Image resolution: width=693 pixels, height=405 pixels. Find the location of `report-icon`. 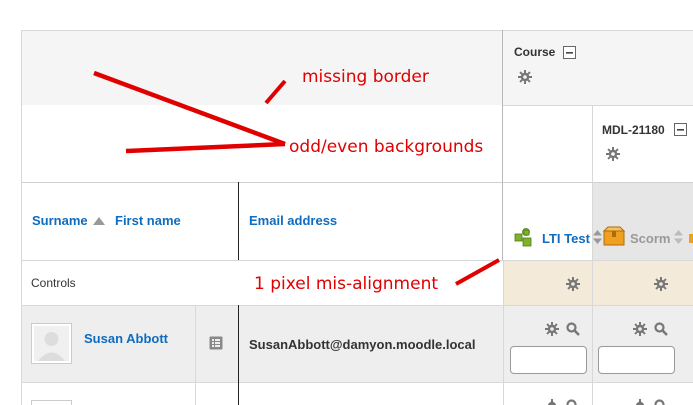

report-icon is located at coordinates (216, 344).